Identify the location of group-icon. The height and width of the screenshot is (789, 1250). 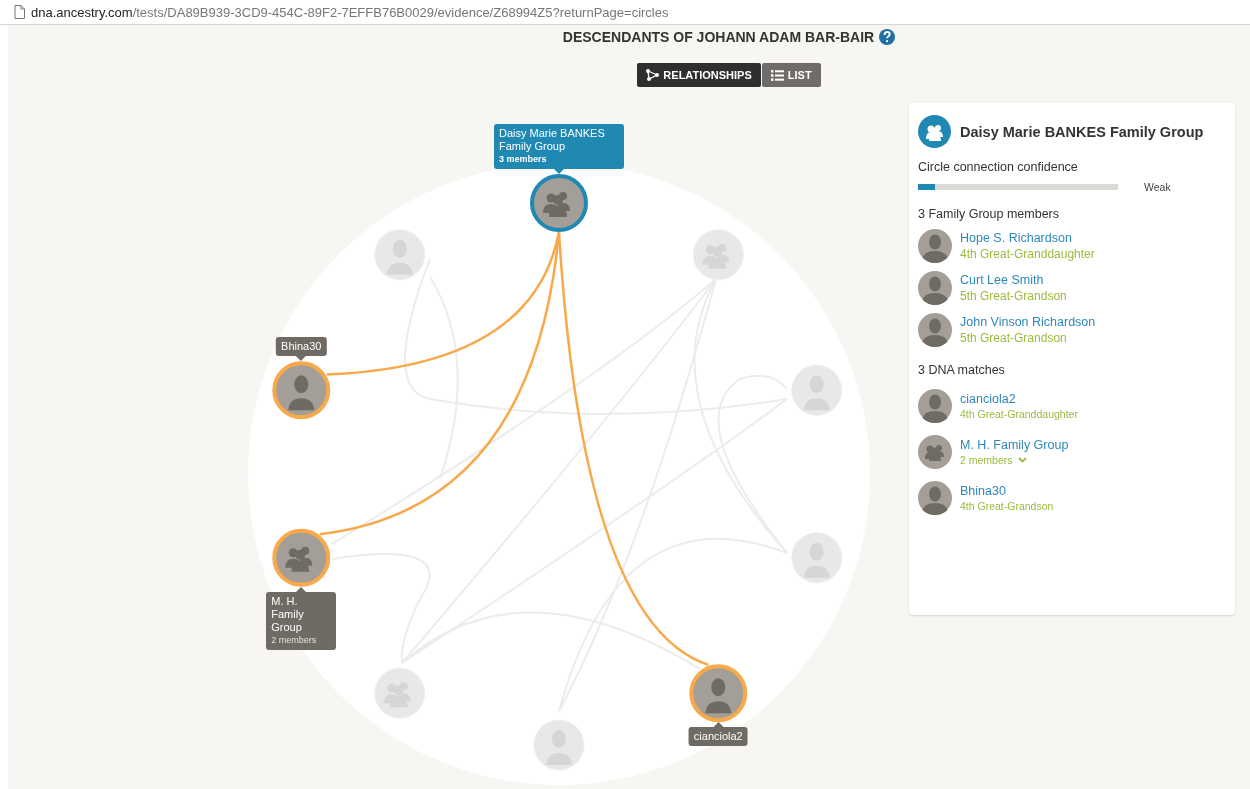
(934, 131).